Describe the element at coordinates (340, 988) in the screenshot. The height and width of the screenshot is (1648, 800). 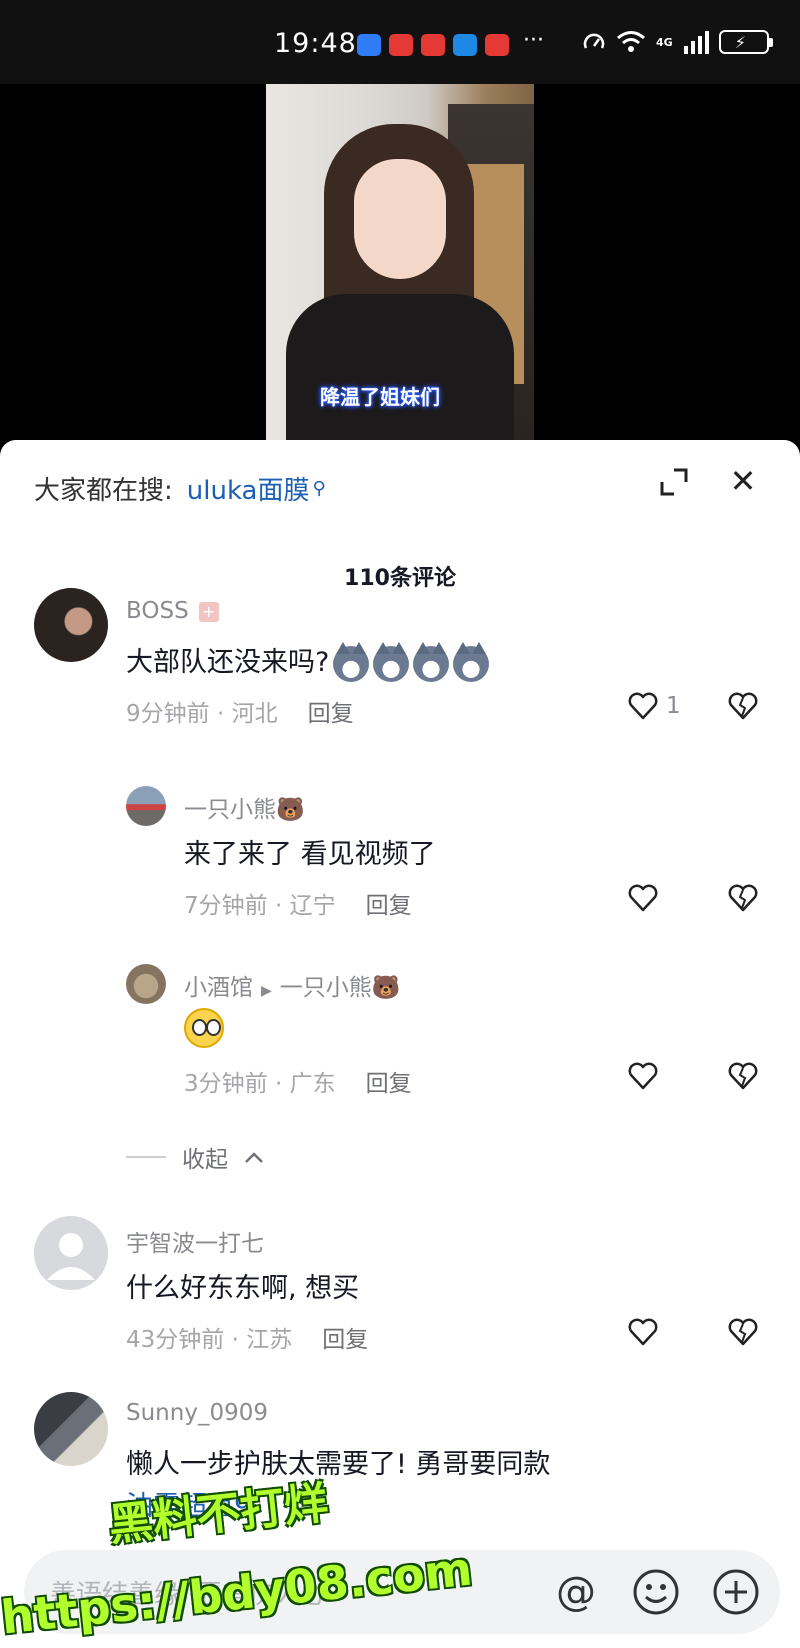
I see `reply-target: 一只小熊🐻` at that location.